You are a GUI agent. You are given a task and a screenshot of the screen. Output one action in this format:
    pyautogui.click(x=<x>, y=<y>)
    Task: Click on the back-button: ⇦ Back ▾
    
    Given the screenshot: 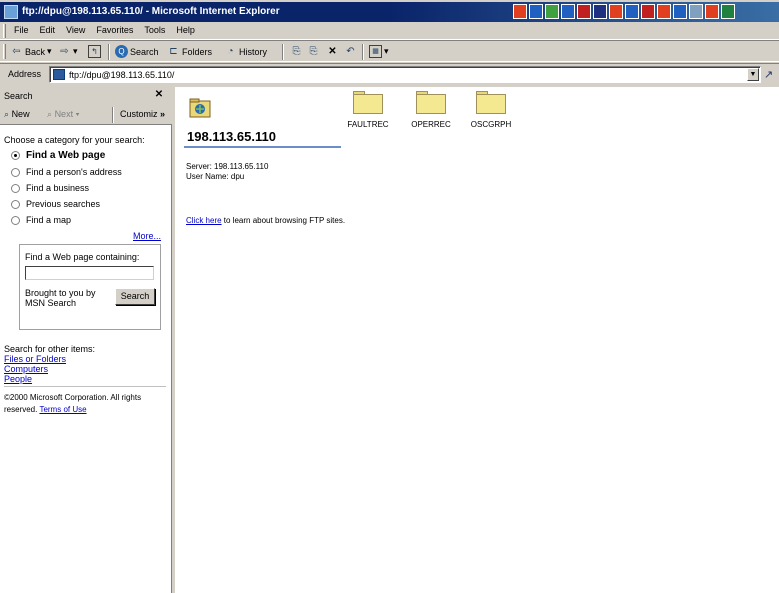 What is the action you would take?
    pyautogui.click(x=31, y=51)
    